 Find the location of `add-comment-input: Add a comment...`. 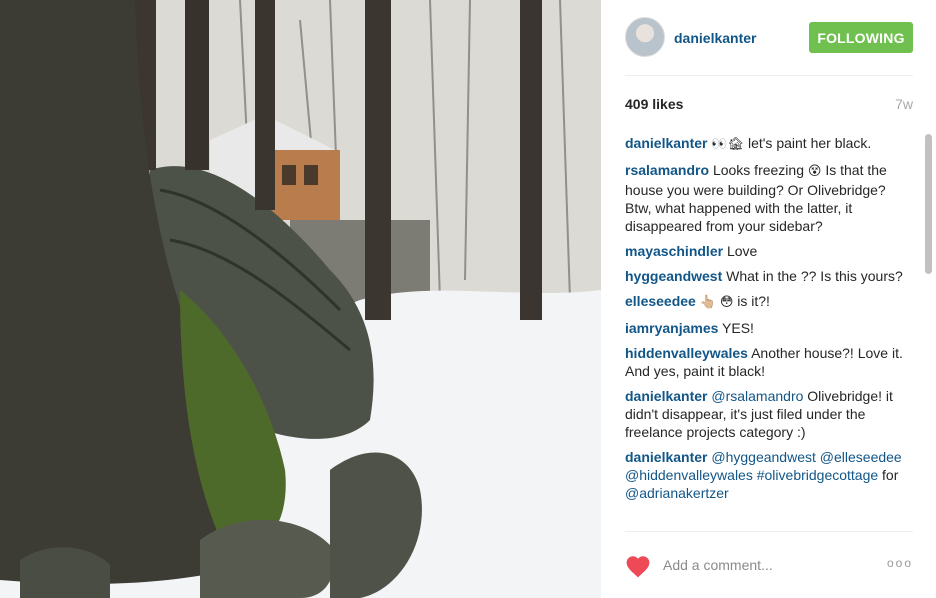

add-comment-input: Add a comment... is located at coordinates (718, 565).